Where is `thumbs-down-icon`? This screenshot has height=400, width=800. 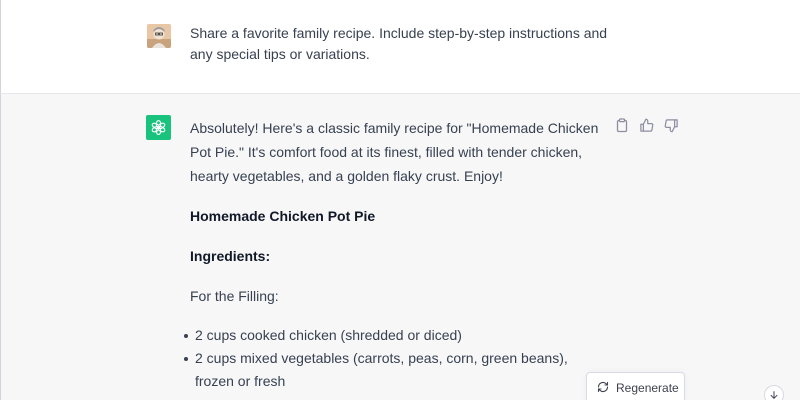 thumbs-down-icon is located at coordinates (671, 125).